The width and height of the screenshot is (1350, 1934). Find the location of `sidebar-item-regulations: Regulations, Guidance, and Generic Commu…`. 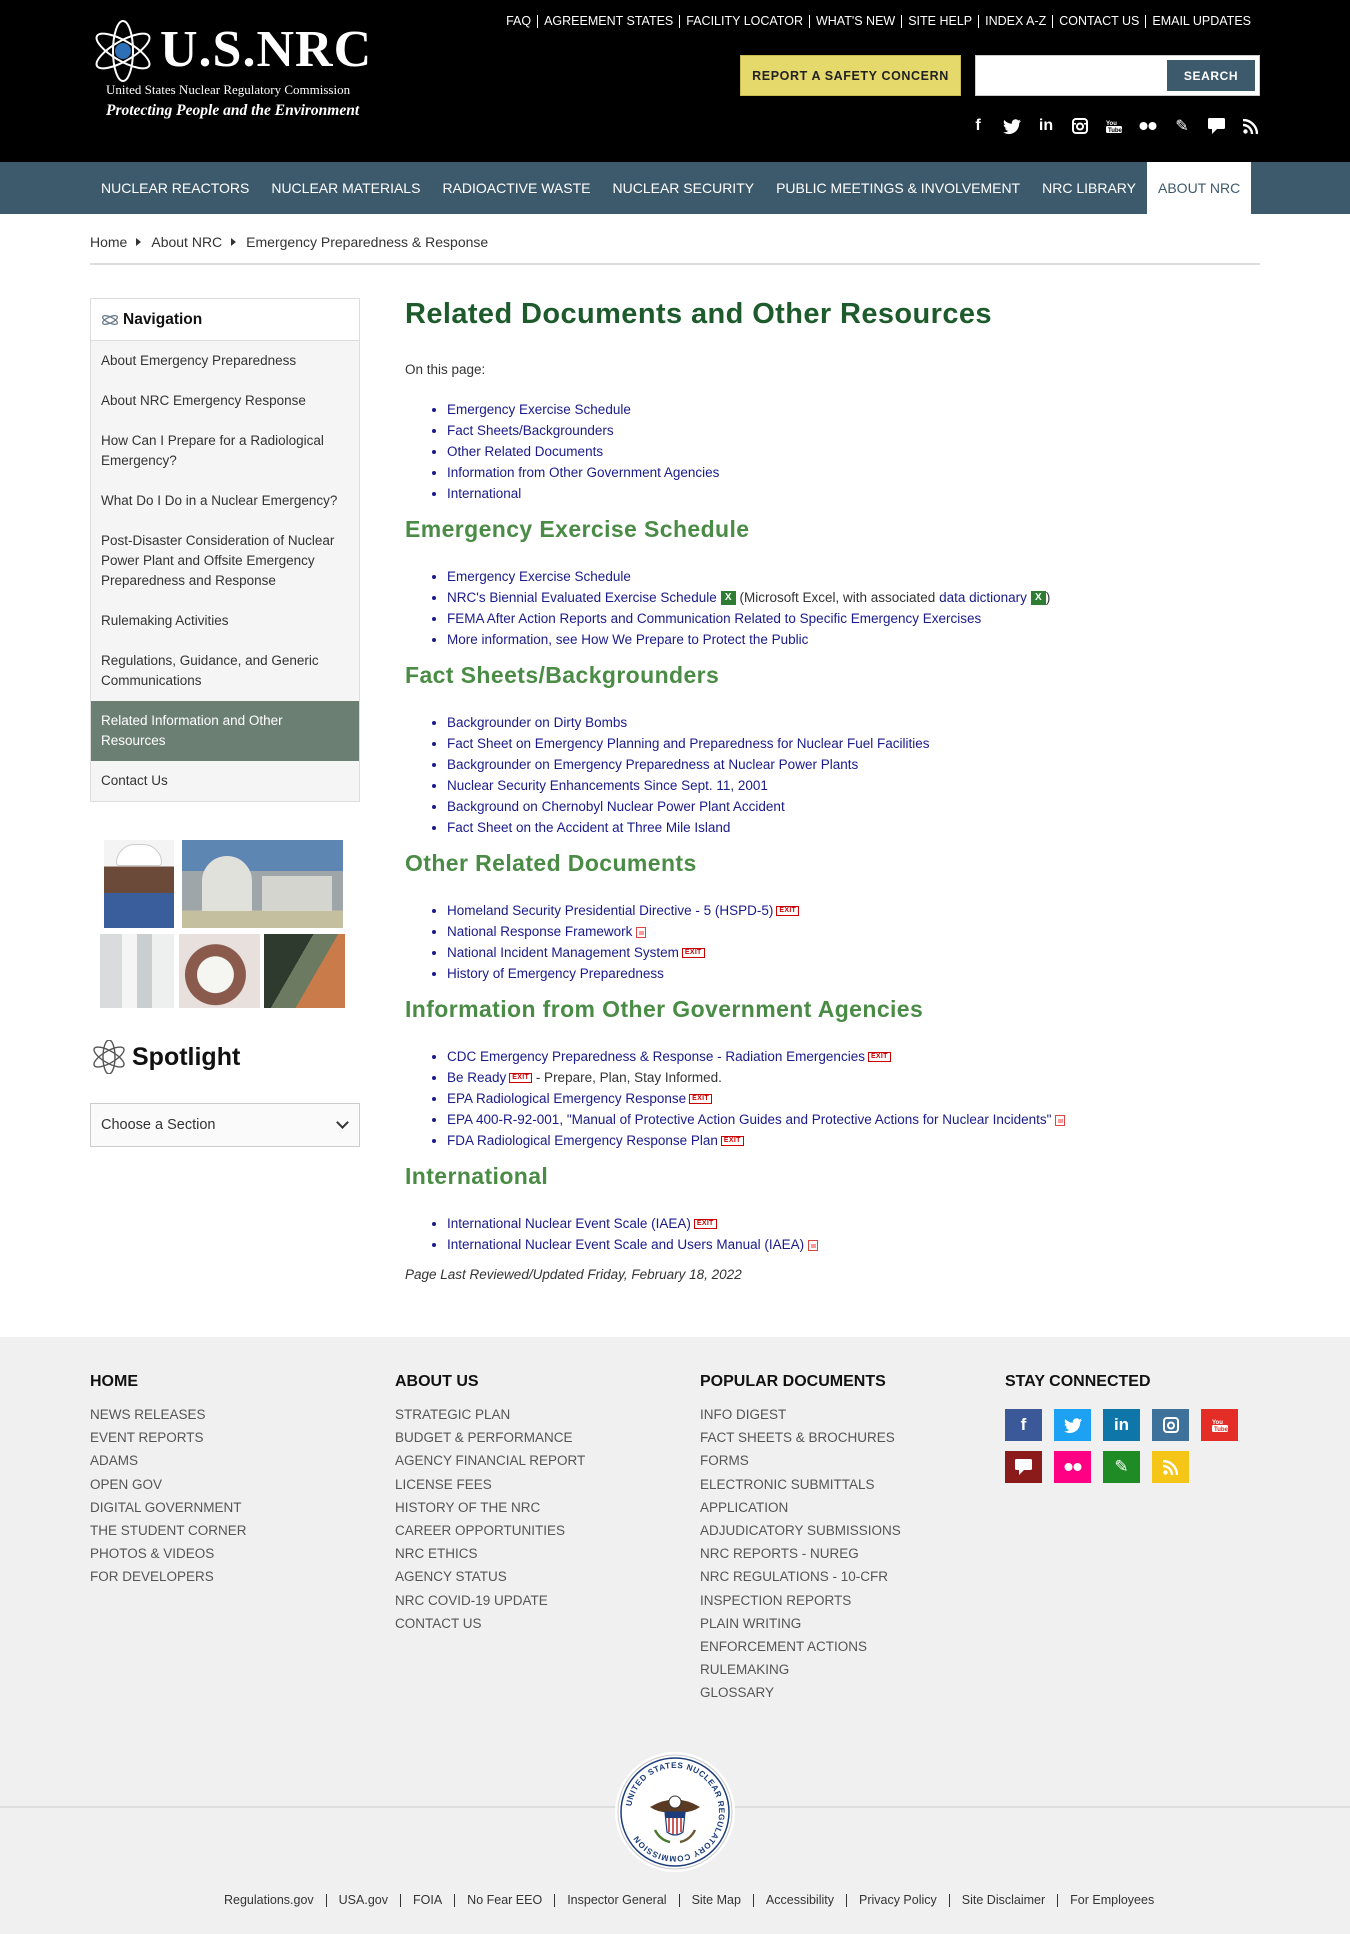

sidebar-item-regulations: Regulations, Guidance, and Generic Commu… is located at coordinates (225, 671).